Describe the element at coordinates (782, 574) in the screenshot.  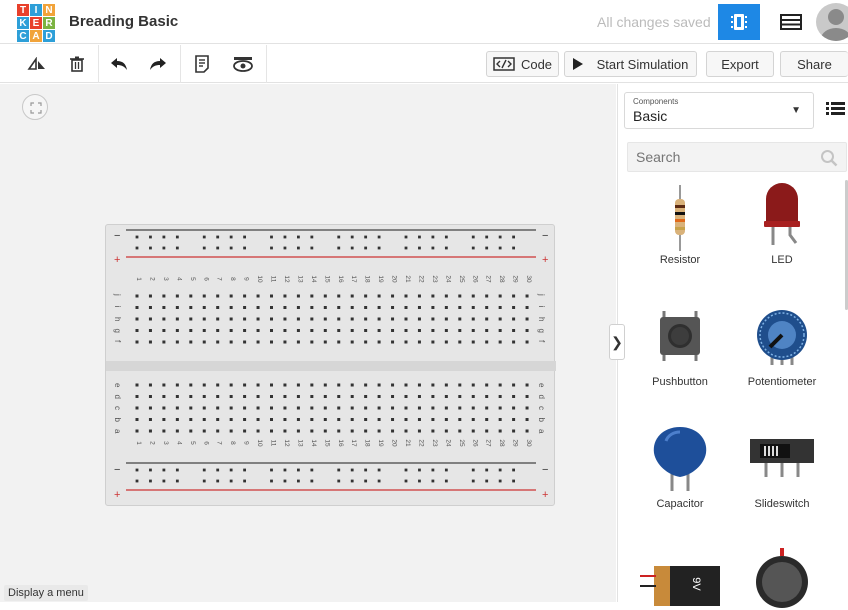
I see `component-coin-battery` at that location.